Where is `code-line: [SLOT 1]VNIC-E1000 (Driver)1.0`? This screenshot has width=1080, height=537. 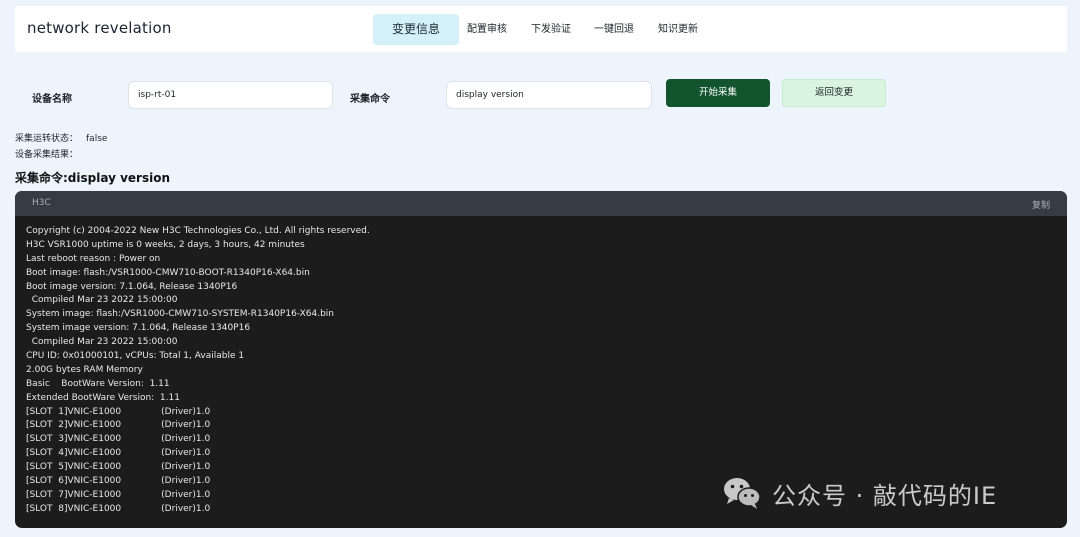
code-line: [SLOT 1]VNIC-E1000 (Driver)1.0 is located at coordinates (118, 411).